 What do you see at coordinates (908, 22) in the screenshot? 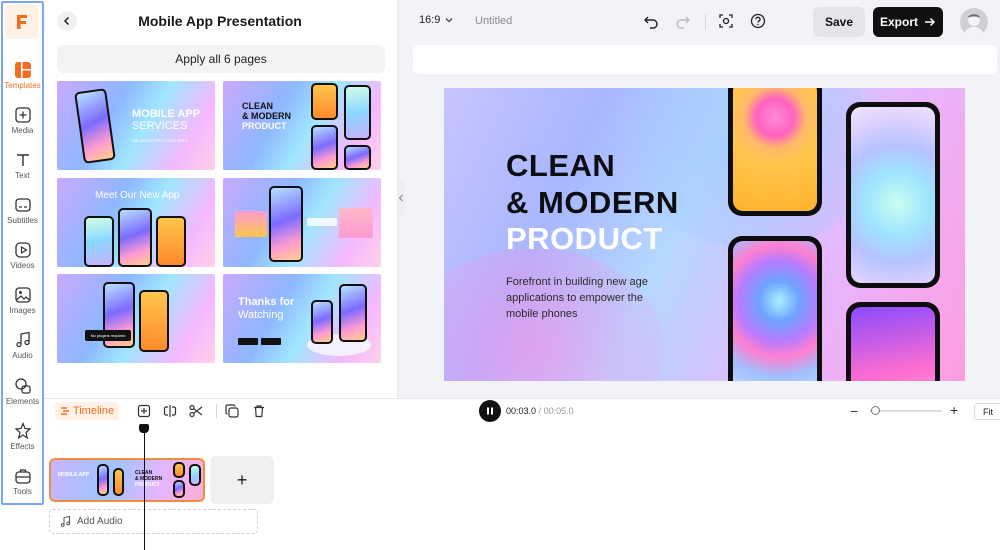
I see `export-button: Export` at bounding box center [908, 22].